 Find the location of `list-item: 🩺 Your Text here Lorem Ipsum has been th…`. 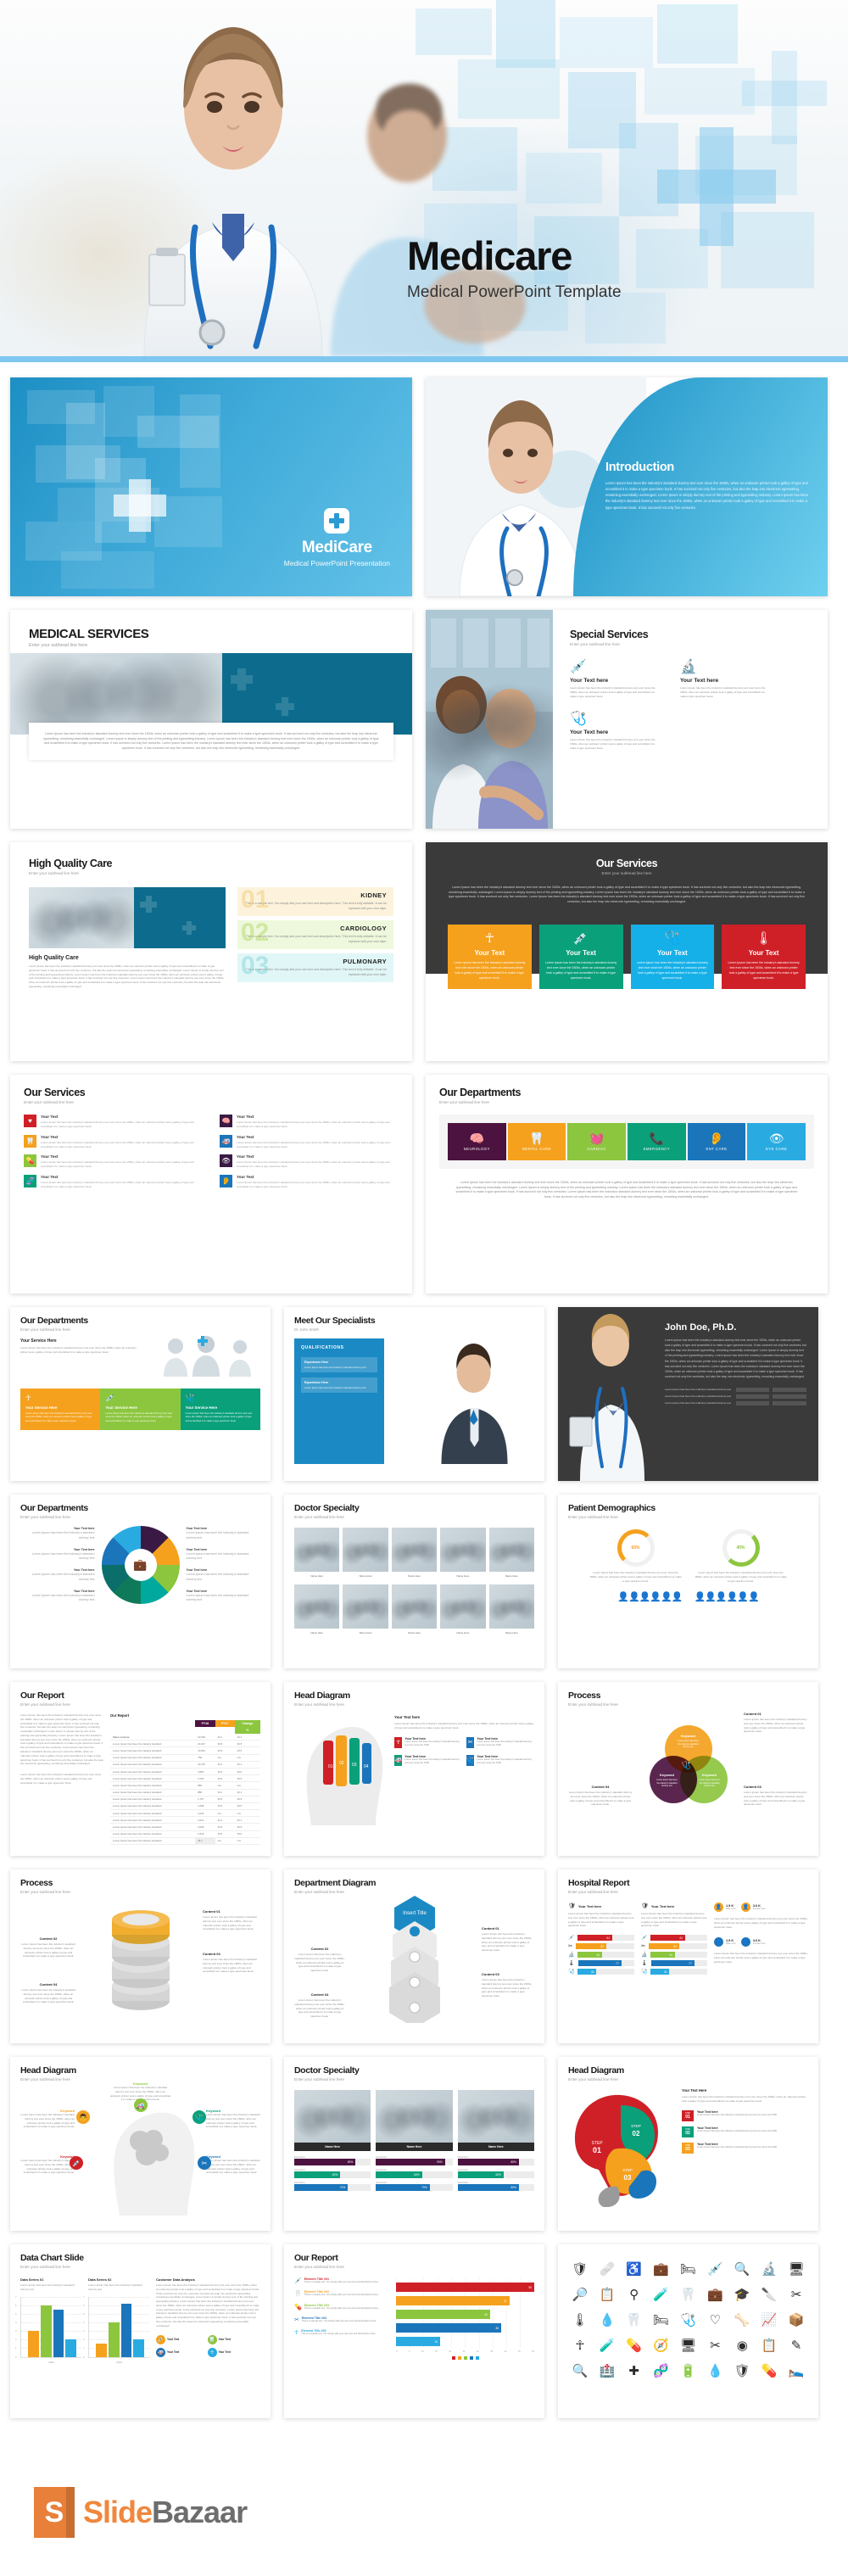

list-item: 🩺 Your Text here Lorem Ipsum has been th… is located at coordinates (500, 1760).